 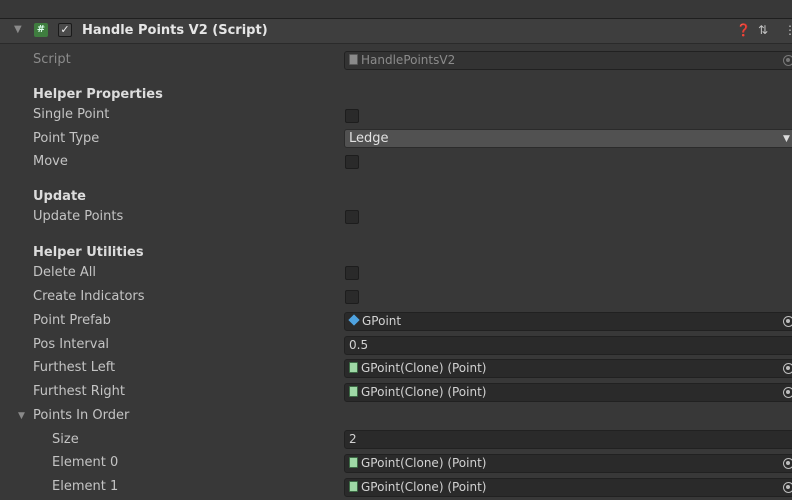 What do you see at coordinates (21, 416) in the screenshot?
I see `points-in-order-fold-icon: ▼` at bounding box center [21, 416].